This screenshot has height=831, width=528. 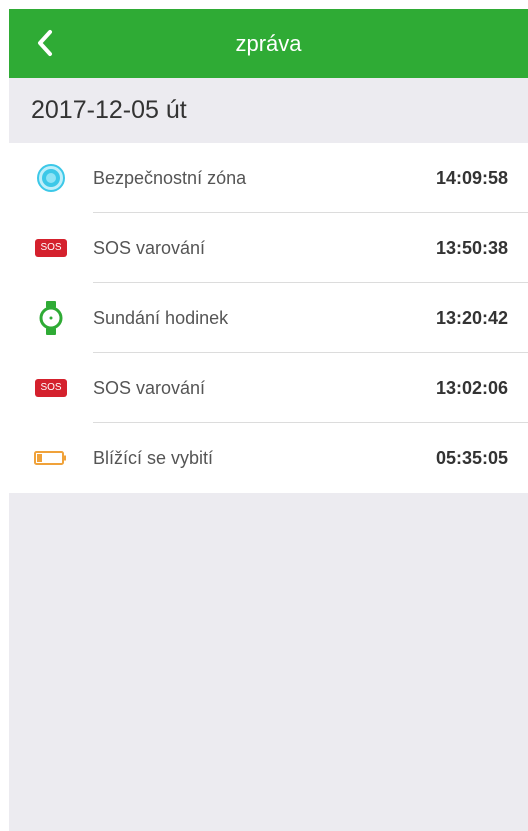 I want to click on item-label: Bezpečnostní zóna, so click(x=170, y=177).